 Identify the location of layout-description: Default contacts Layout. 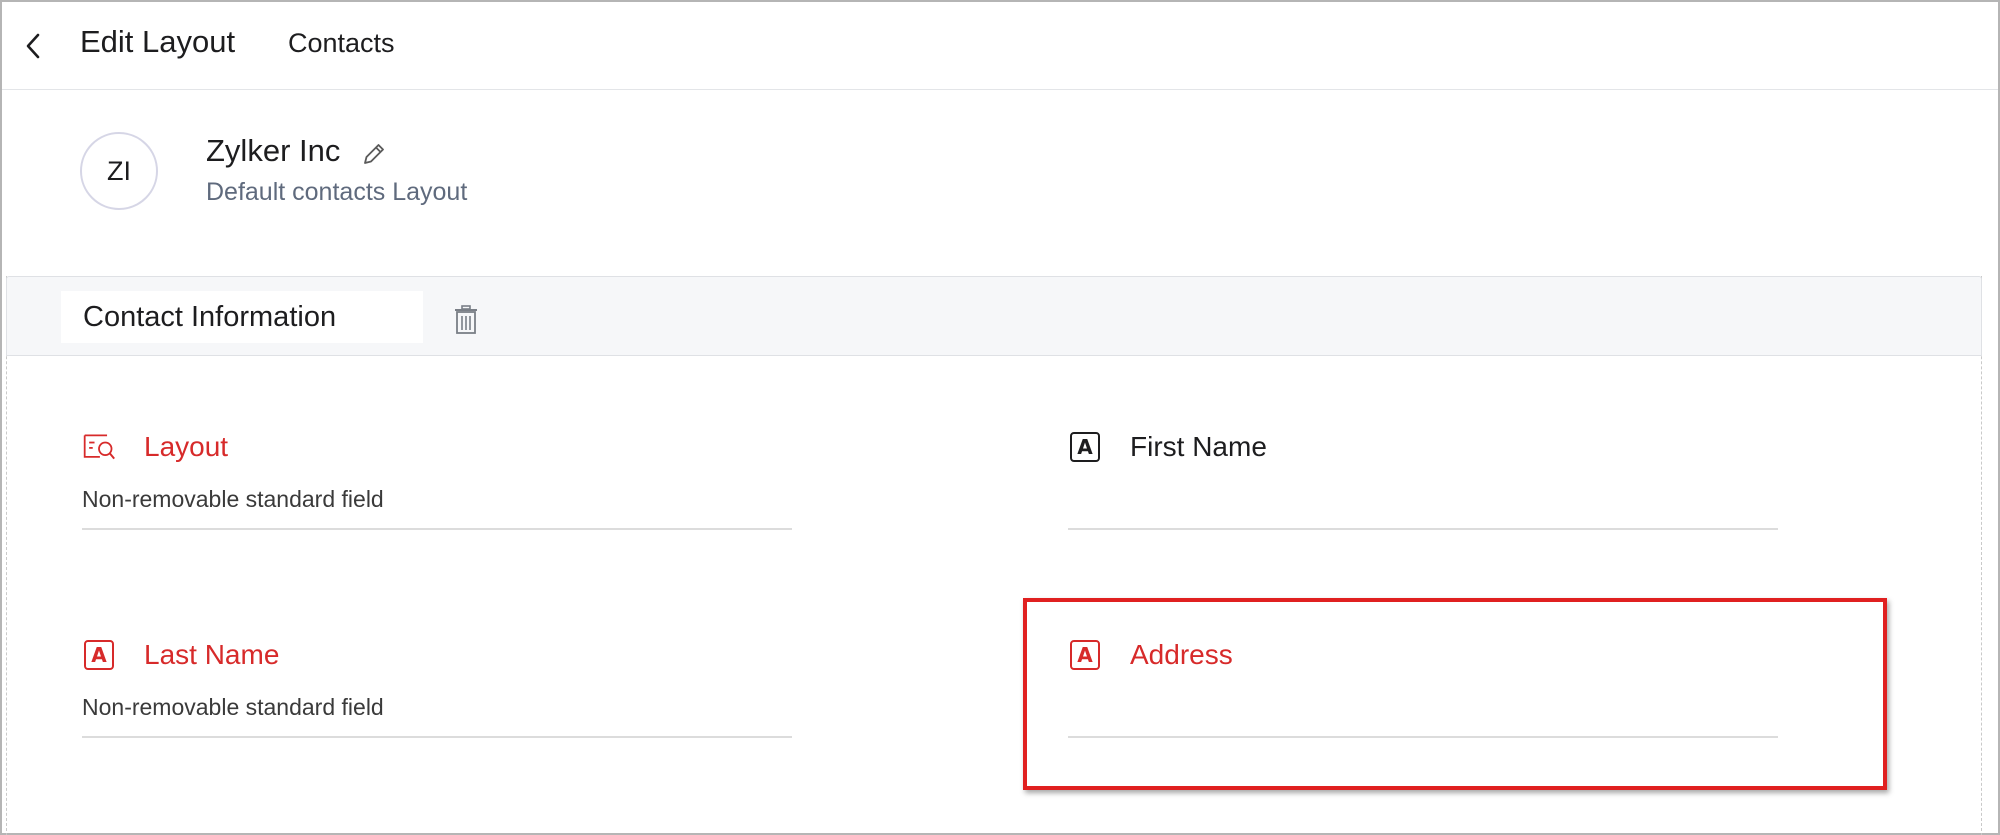
(337, 192).